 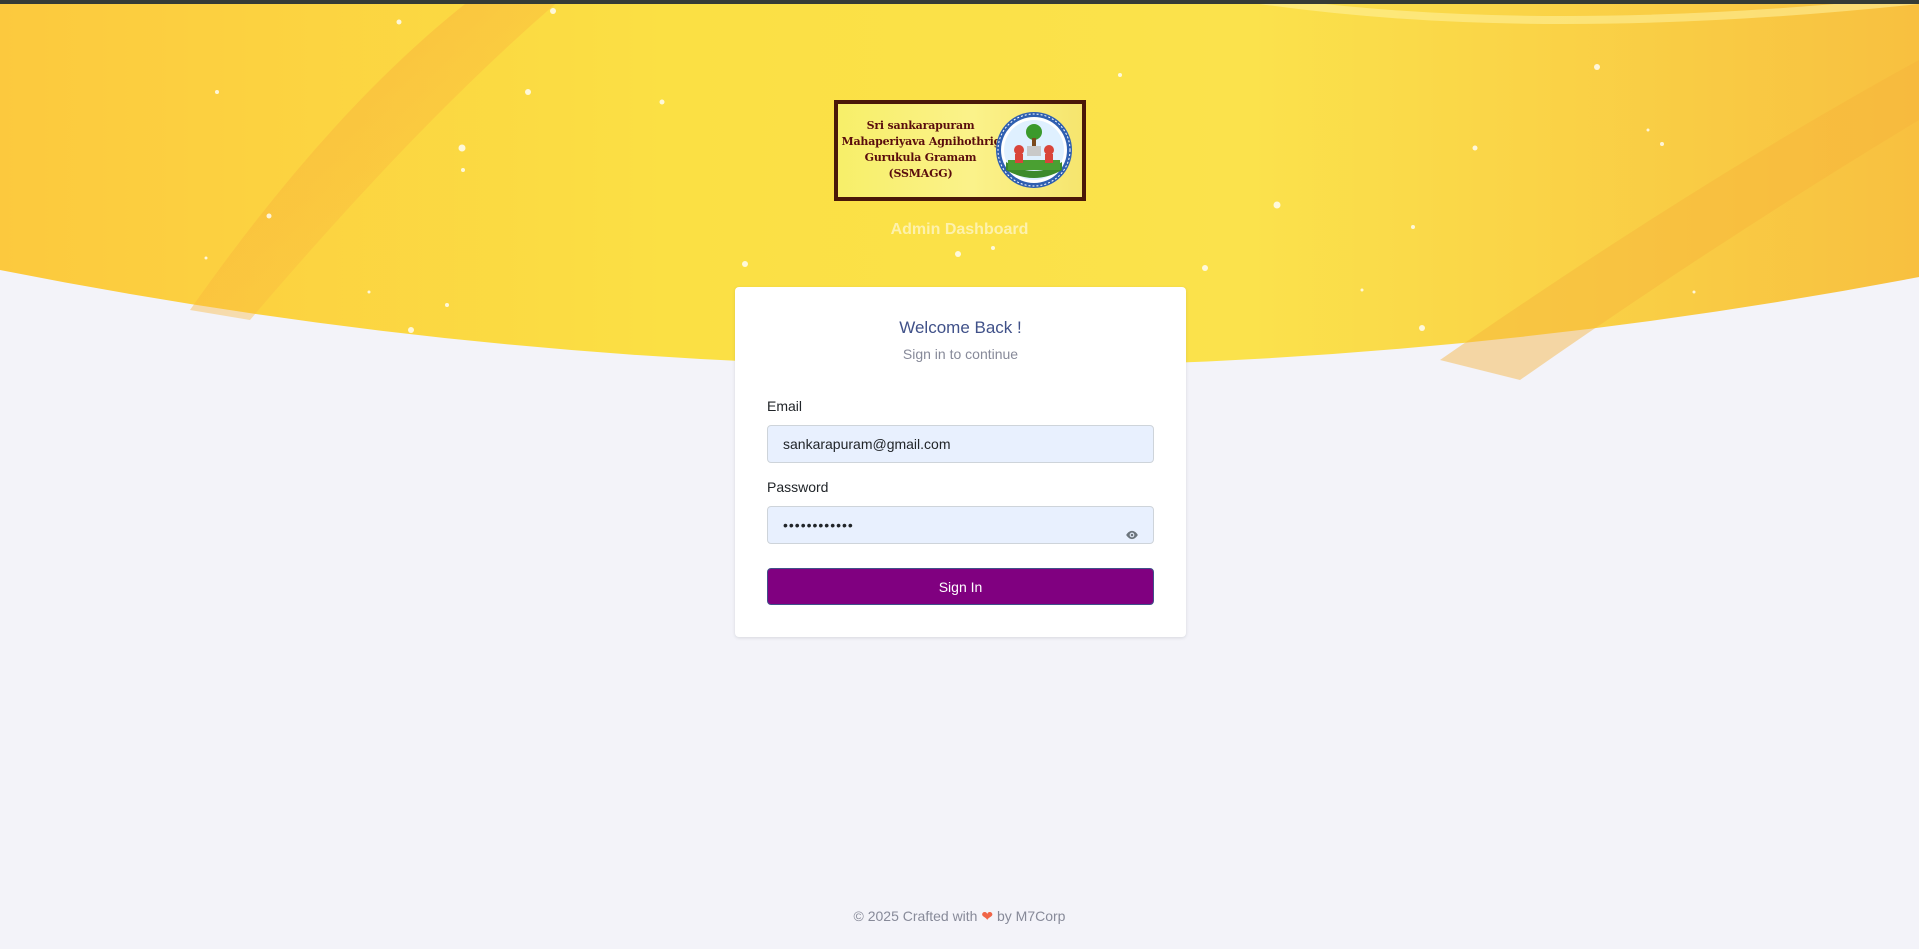 I want to click on footer: © 2025 Crafted with ❤ by M7Corp, so click(x=959, y=916).